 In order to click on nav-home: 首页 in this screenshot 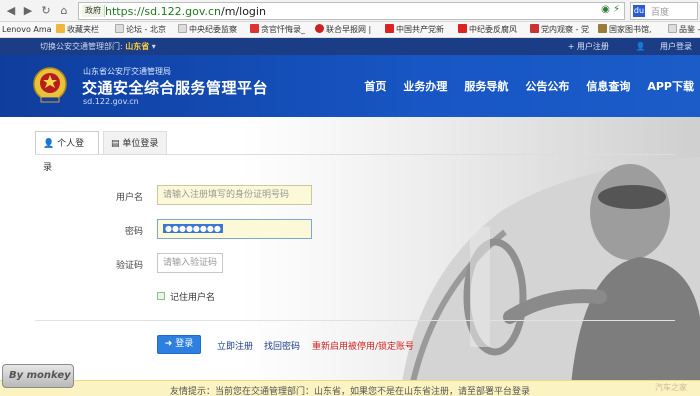, I will do `click(375, 86)`.